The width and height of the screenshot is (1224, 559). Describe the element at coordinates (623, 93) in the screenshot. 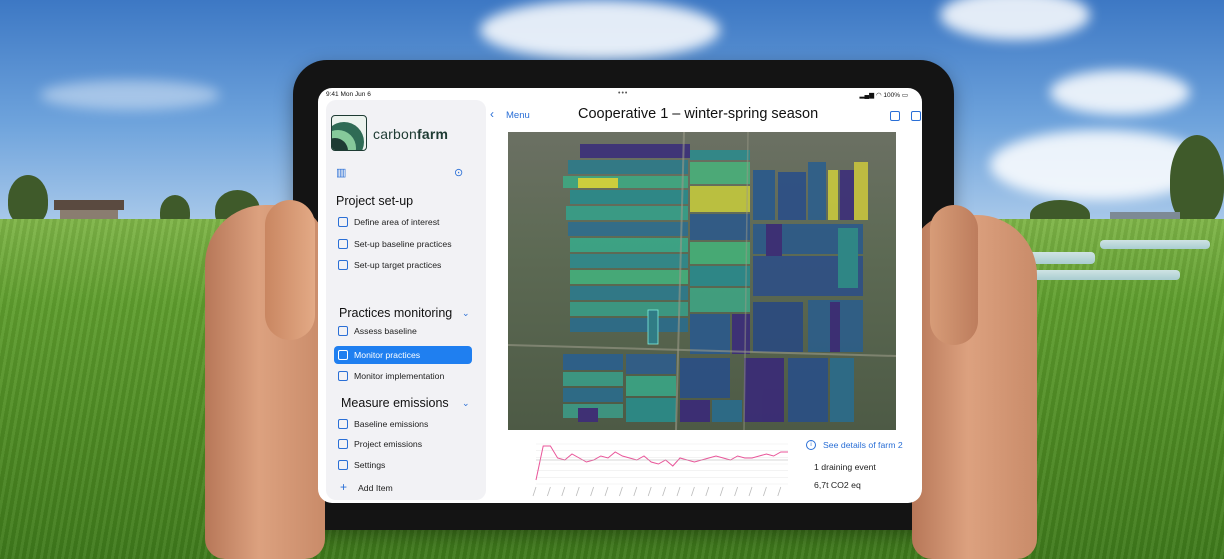

I see `multitask-dots: •••` at that location.